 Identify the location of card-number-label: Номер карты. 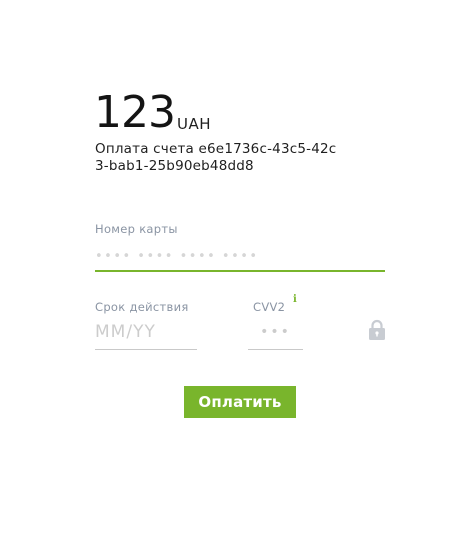
(136, 229).